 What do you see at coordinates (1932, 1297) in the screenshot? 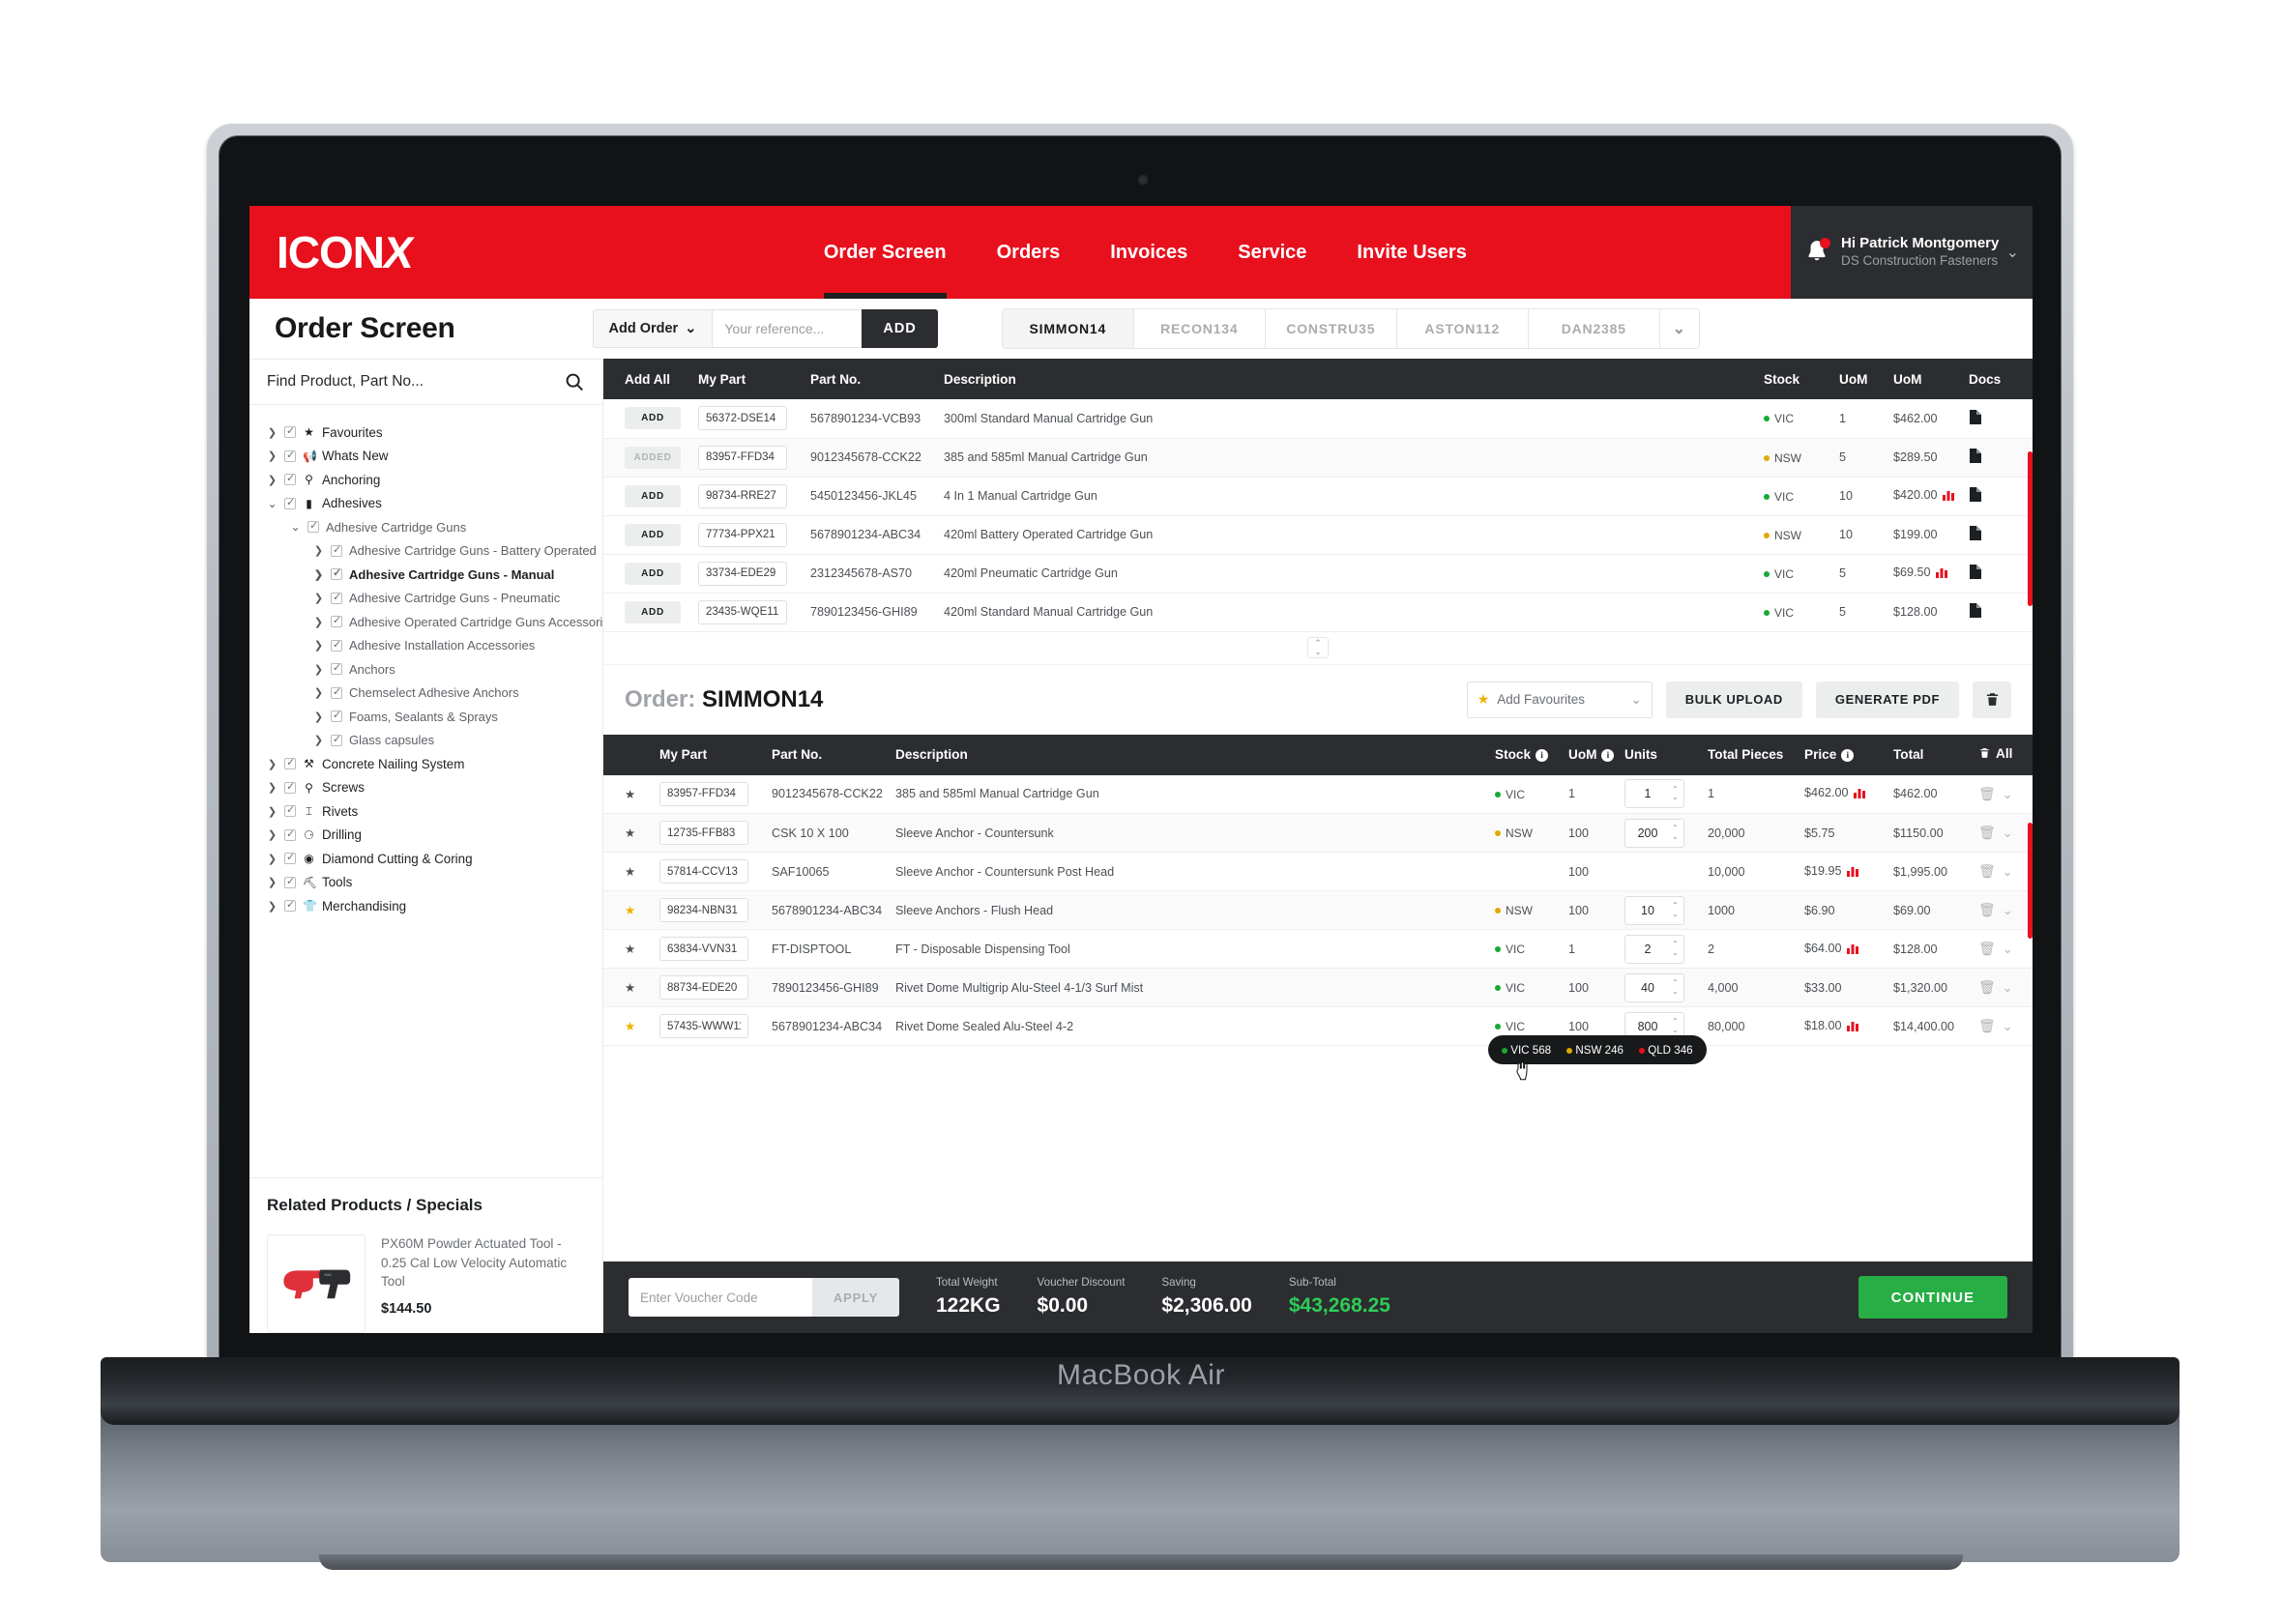
I see `continue-button: CONTINUE` at bounding box center [1932, 1297].